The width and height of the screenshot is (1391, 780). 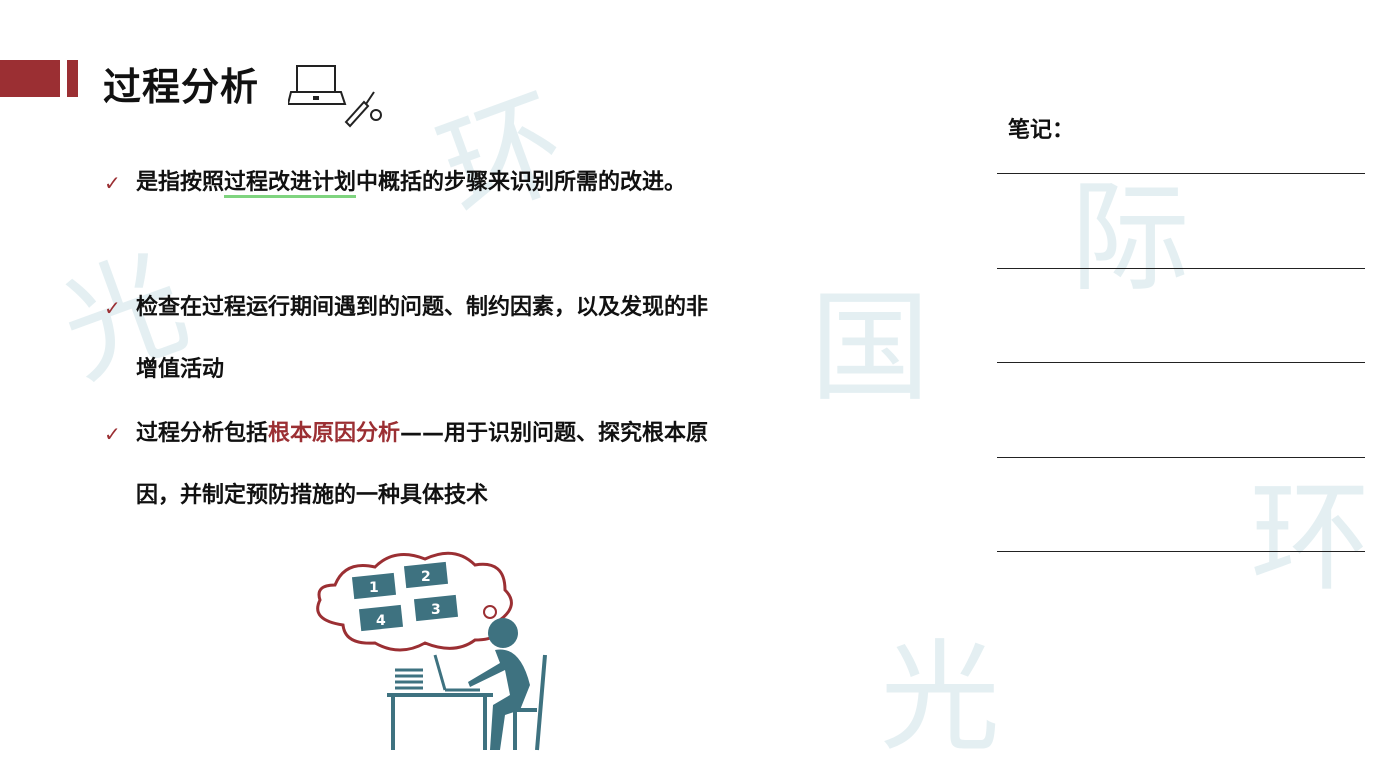 What do you see at coordinates (30, 78) in the screenshot?
I see `title-accent-bar` at bounding box center [30, 78].